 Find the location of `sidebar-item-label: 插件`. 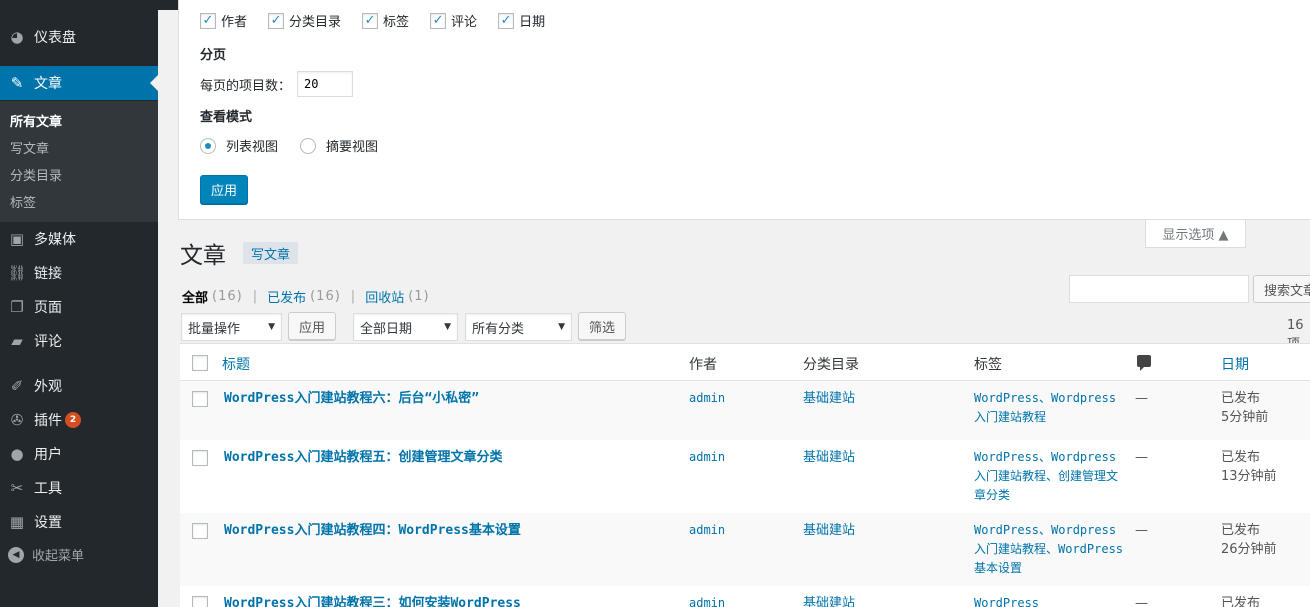

sidebar-item-label: 插件 is located at coordinates (48, 421).